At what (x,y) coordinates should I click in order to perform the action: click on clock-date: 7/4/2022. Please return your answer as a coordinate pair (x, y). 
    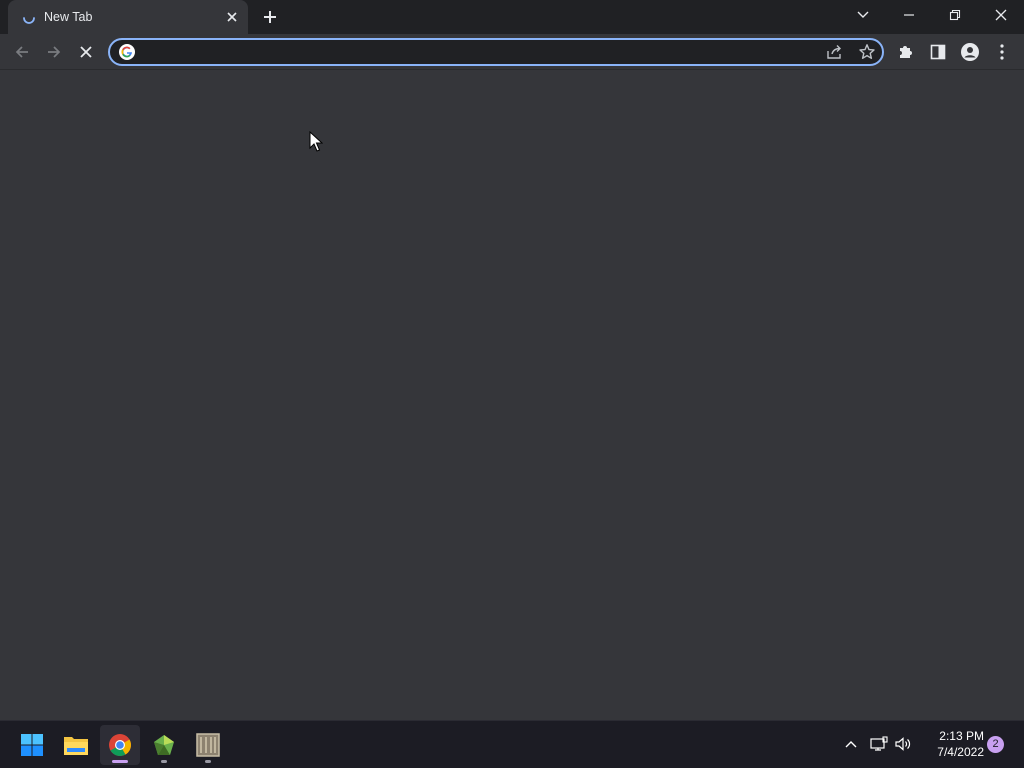
    Looking at the image, I should click on (960, 752).